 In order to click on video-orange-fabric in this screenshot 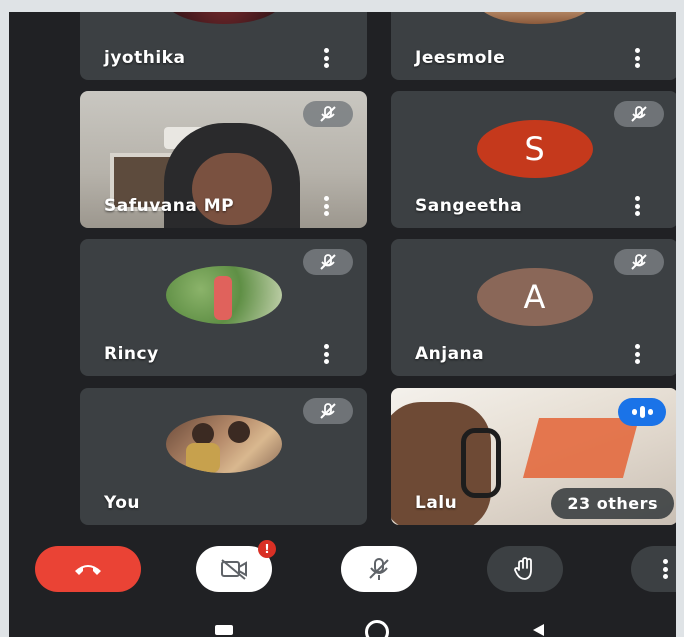, I will do `click(581, 448)`.